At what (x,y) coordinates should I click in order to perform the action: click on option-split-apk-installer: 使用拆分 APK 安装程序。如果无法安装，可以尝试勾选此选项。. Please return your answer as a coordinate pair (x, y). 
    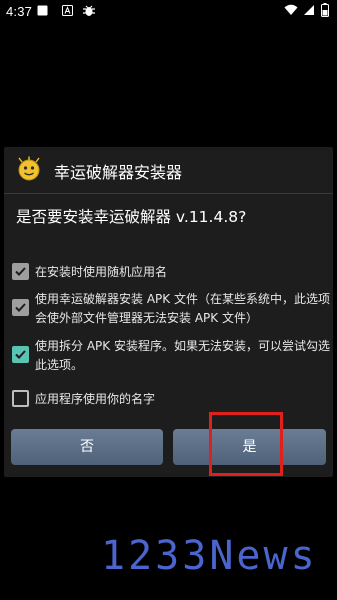
    Looking at the image, I should click on (171, 356).